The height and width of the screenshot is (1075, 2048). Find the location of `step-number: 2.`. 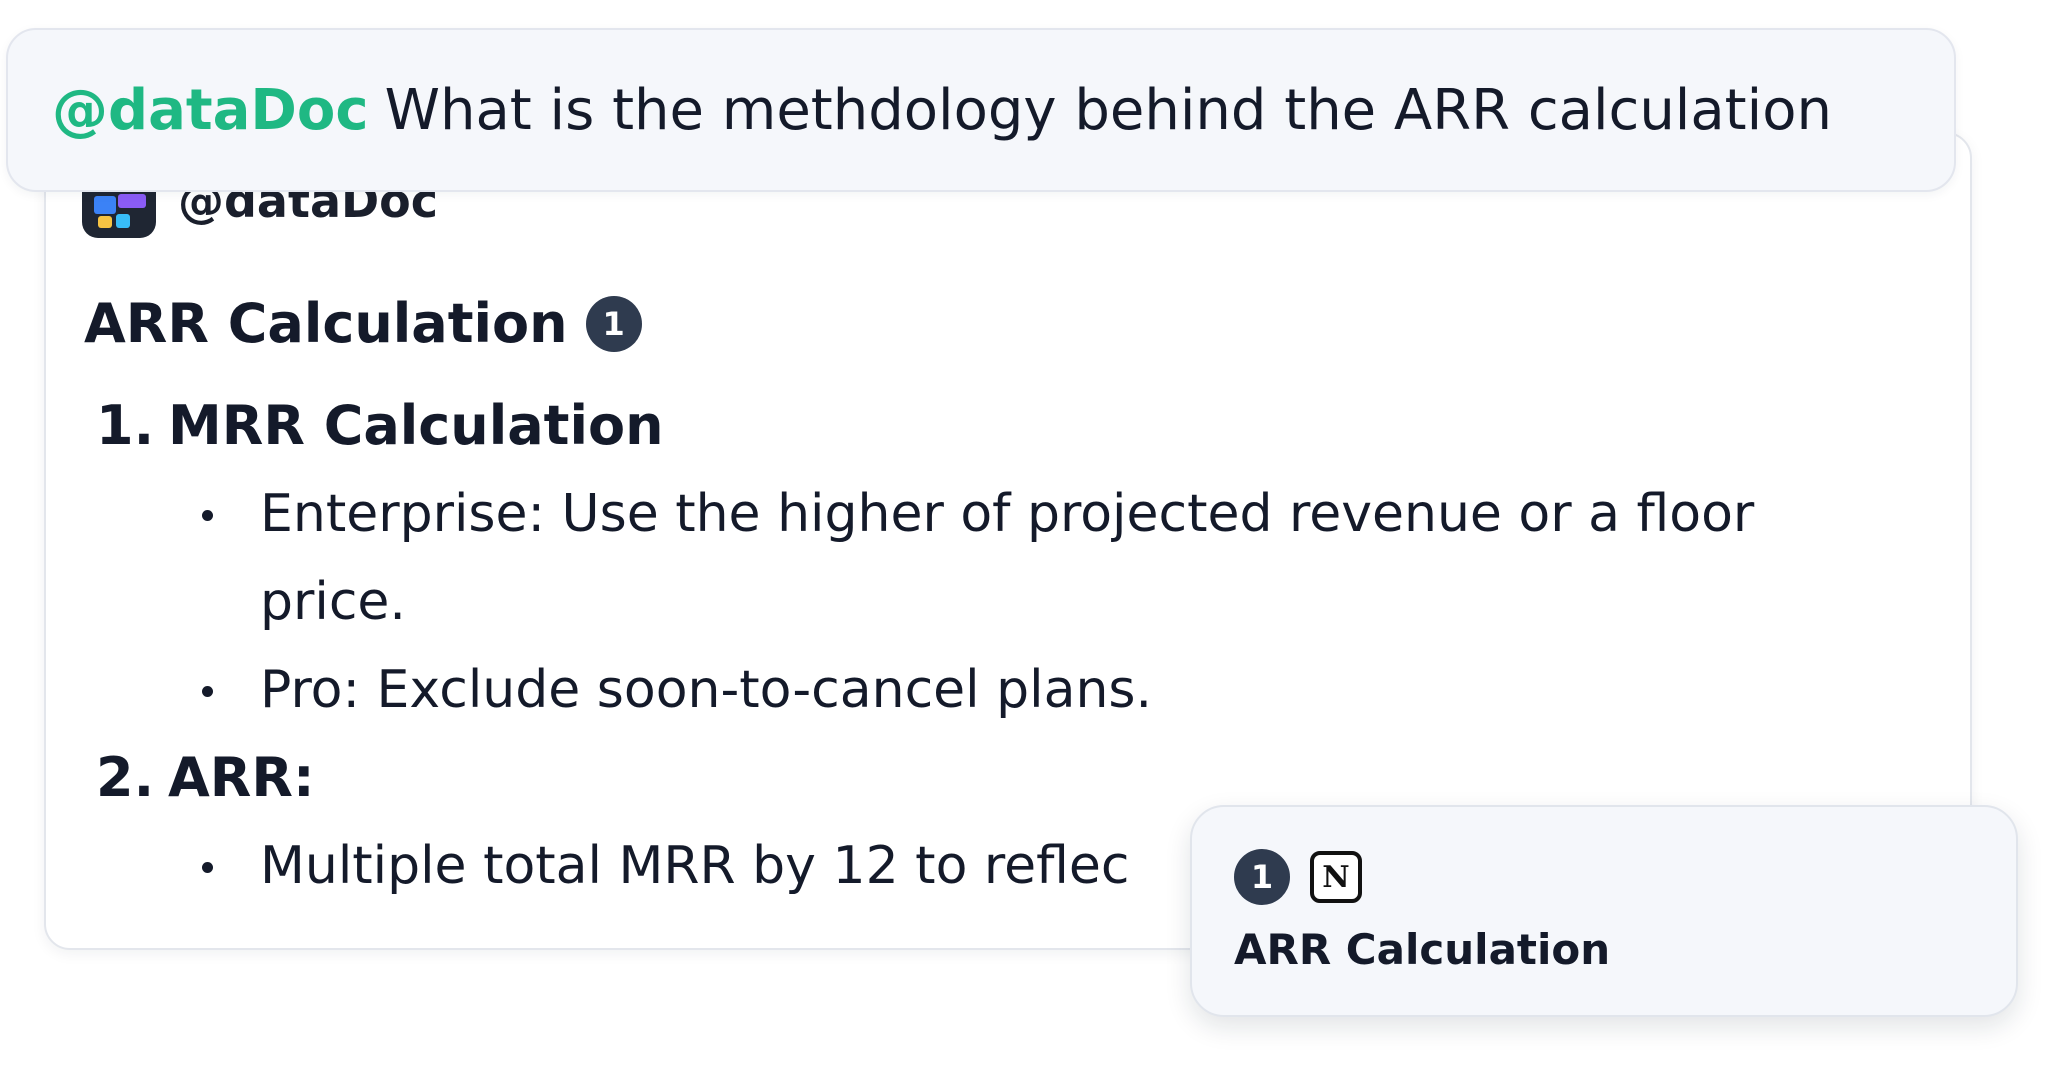

step-number: 2. is located at coordinates (125, 777).